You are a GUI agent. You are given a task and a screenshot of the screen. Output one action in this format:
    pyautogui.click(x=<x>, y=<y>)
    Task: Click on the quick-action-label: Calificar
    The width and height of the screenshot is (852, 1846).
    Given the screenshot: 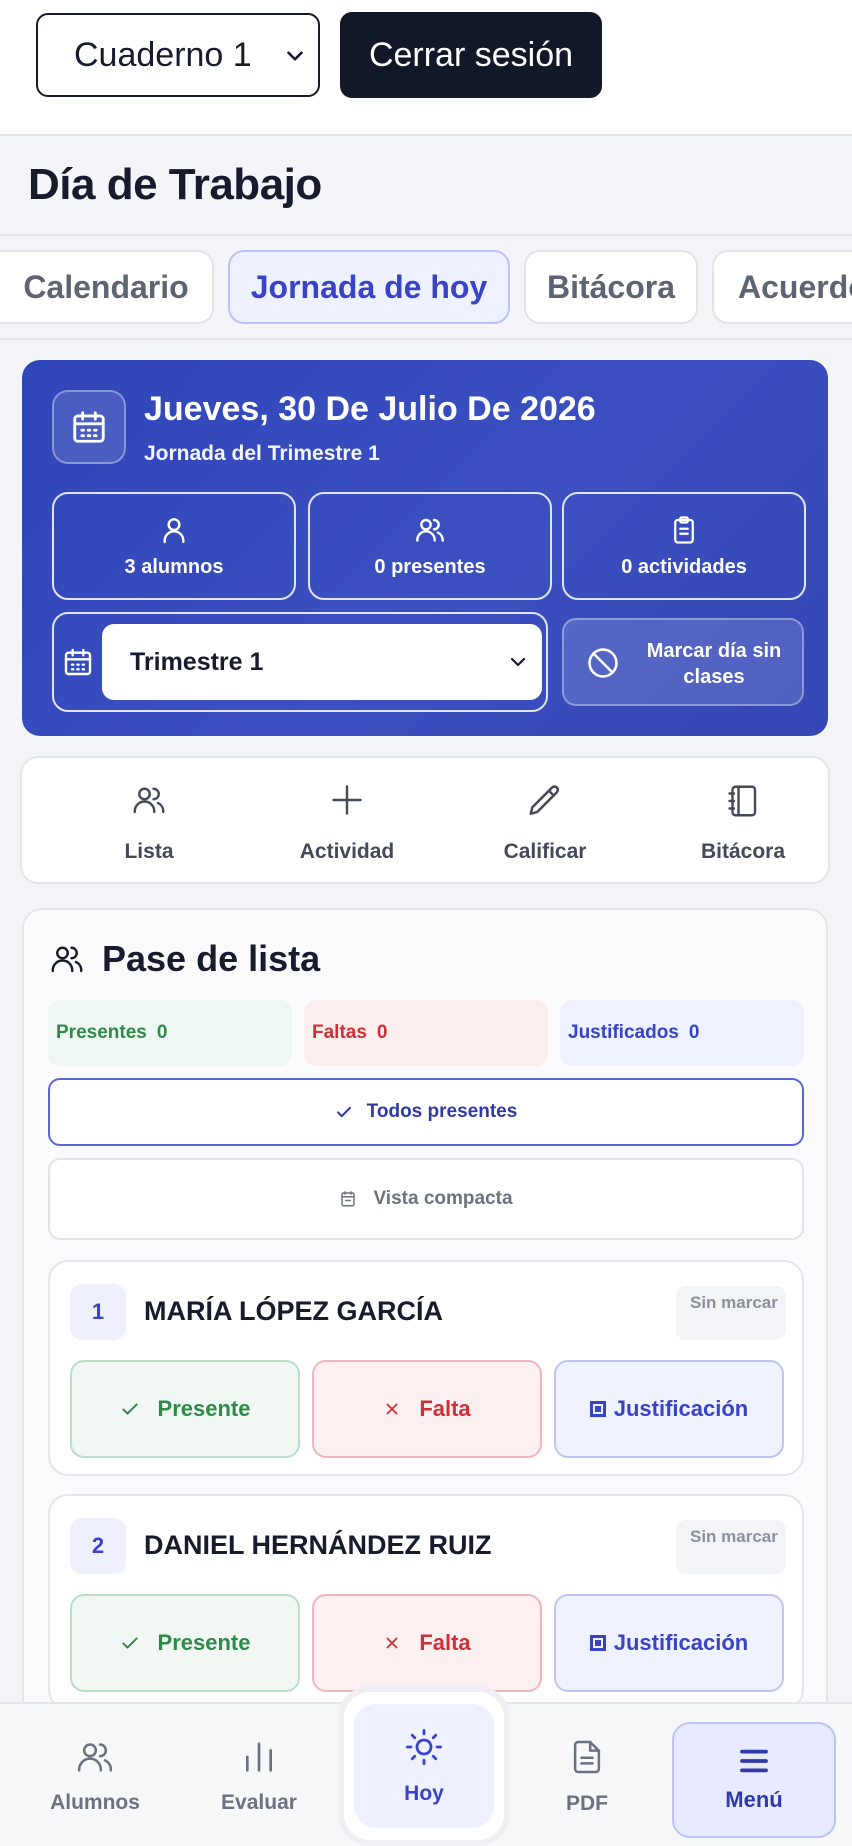 What is the action you would take?
    pyautogui.click(x=545, y=851)
    